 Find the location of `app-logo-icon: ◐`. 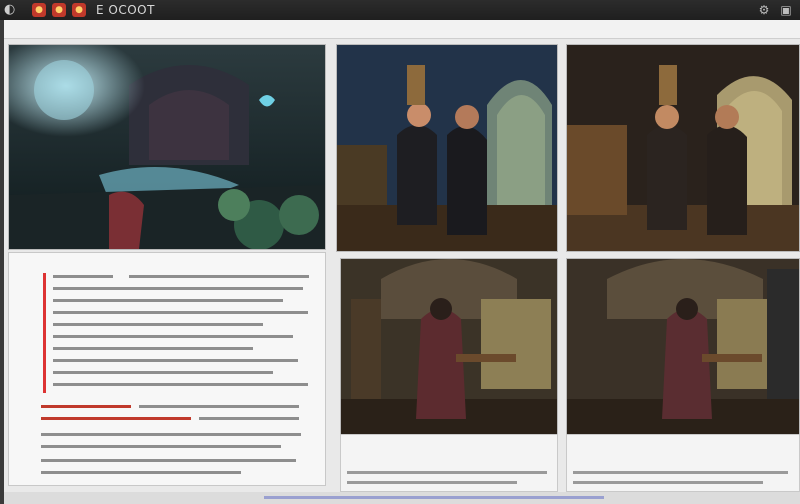

app-logo-icon: ◐ is located at coordinates (10, 9).